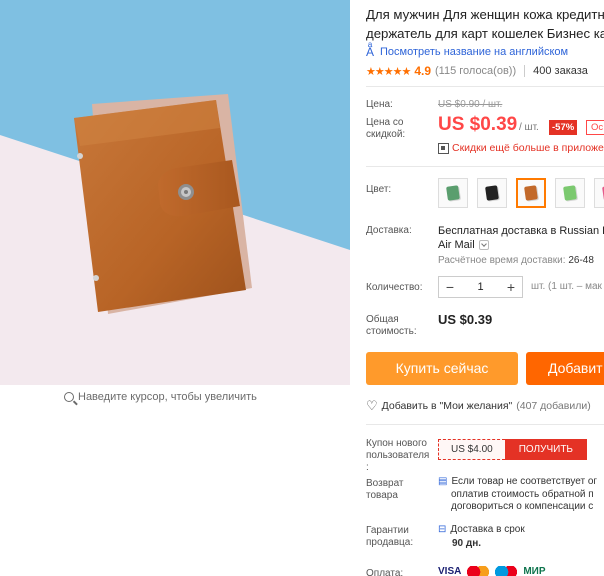 This screenshot has height=576, width=604. Describe the element at coordinates (581, 260) in the screenshot. I see `shipping-time-value: 26-48` at that location.